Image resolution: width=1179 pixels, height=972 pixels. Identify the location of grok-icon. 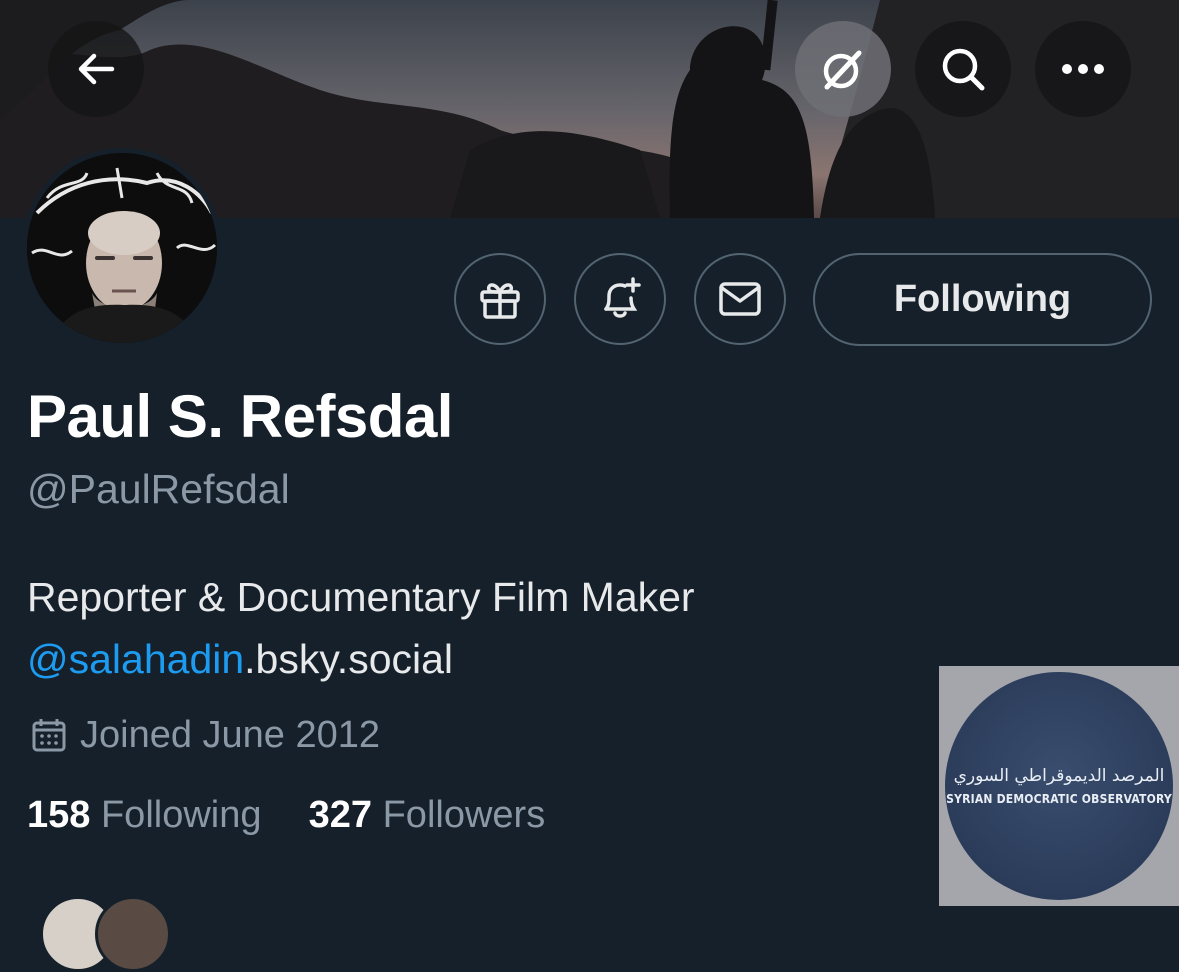
(842, 70).